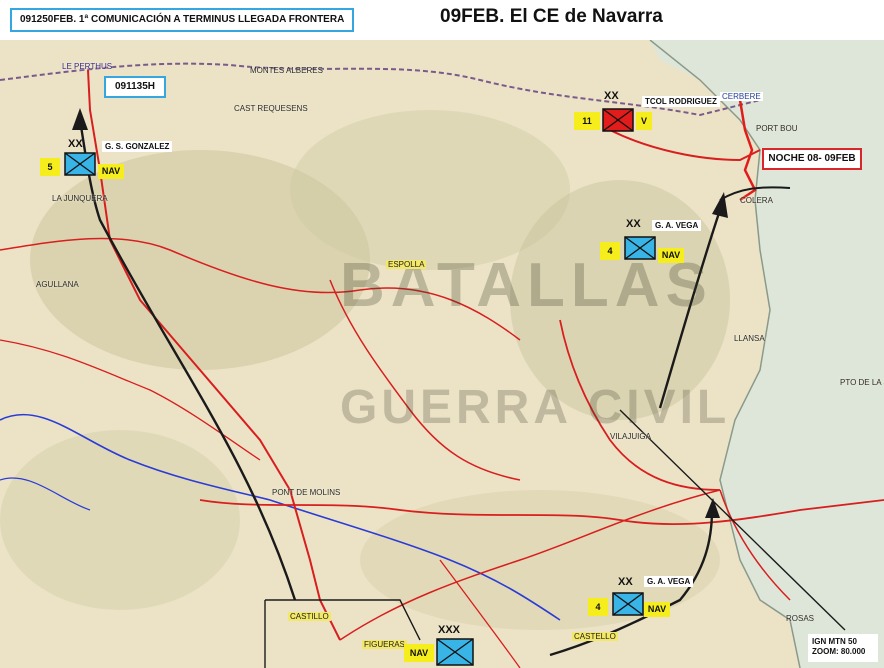  What do you see at coordinates (286, 70) in the screenshot?
I see `place-label: MONTES ALBERES` at bounding box center [286, 70].